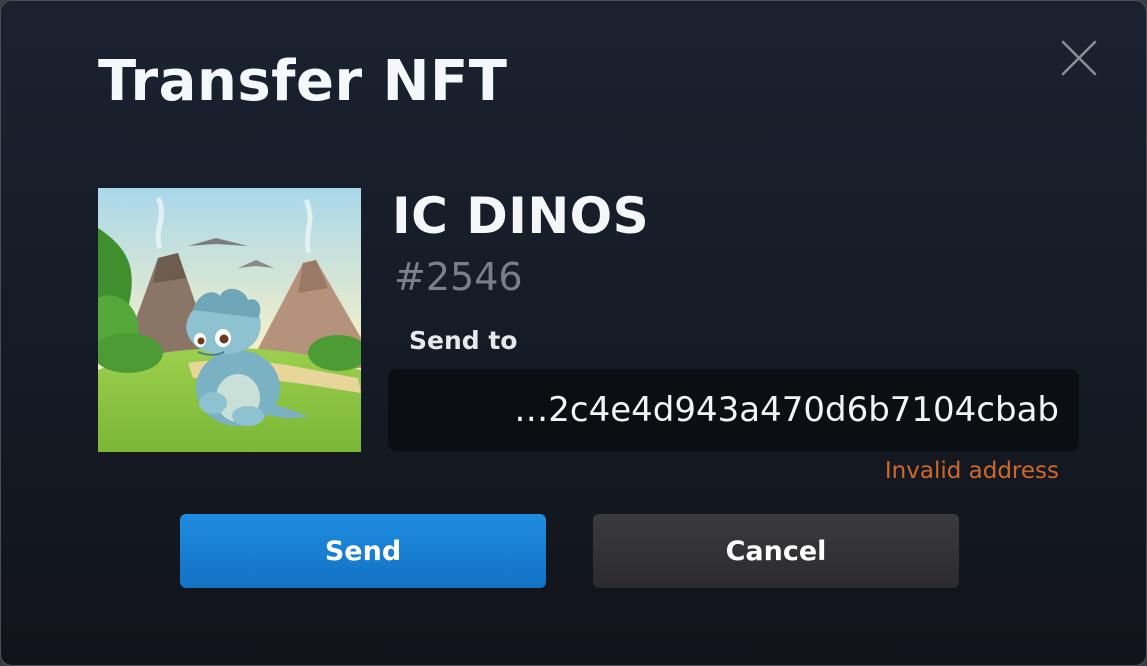 The width and height of the screenshot is (1147, 666). I want to click on close-icon, so click(1079, 58).